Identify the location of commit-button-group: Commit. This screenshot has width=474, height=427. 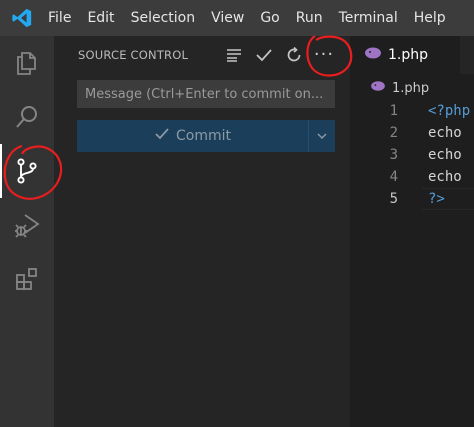
(206, 136).